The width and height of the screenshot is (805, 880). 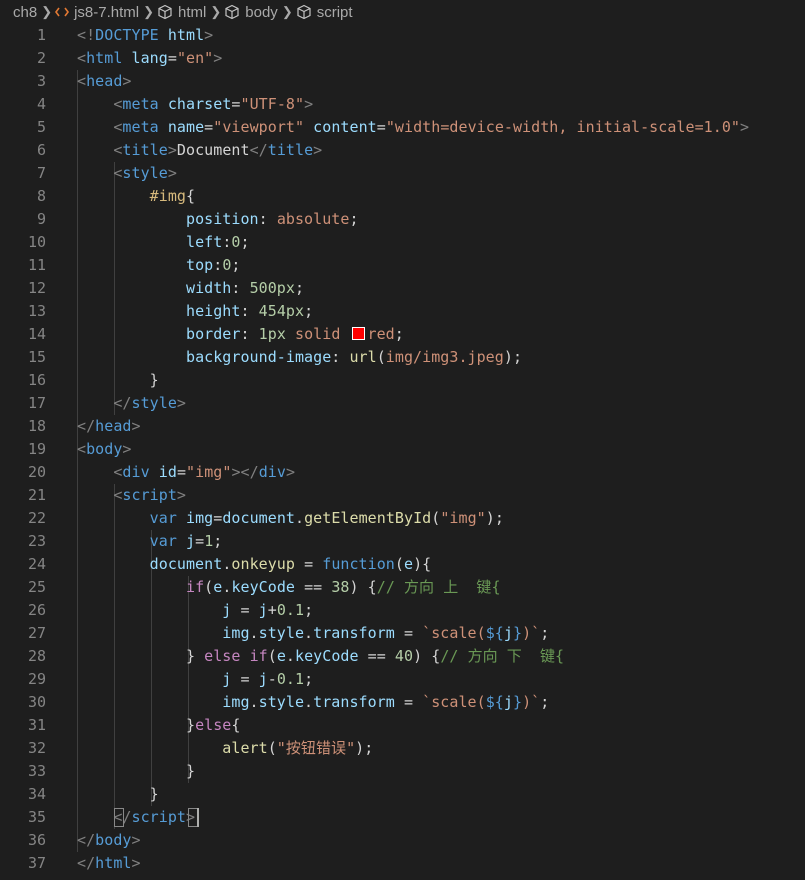 I want to click on breadcrumb-folder: ch8, so click(x=25, y=12).